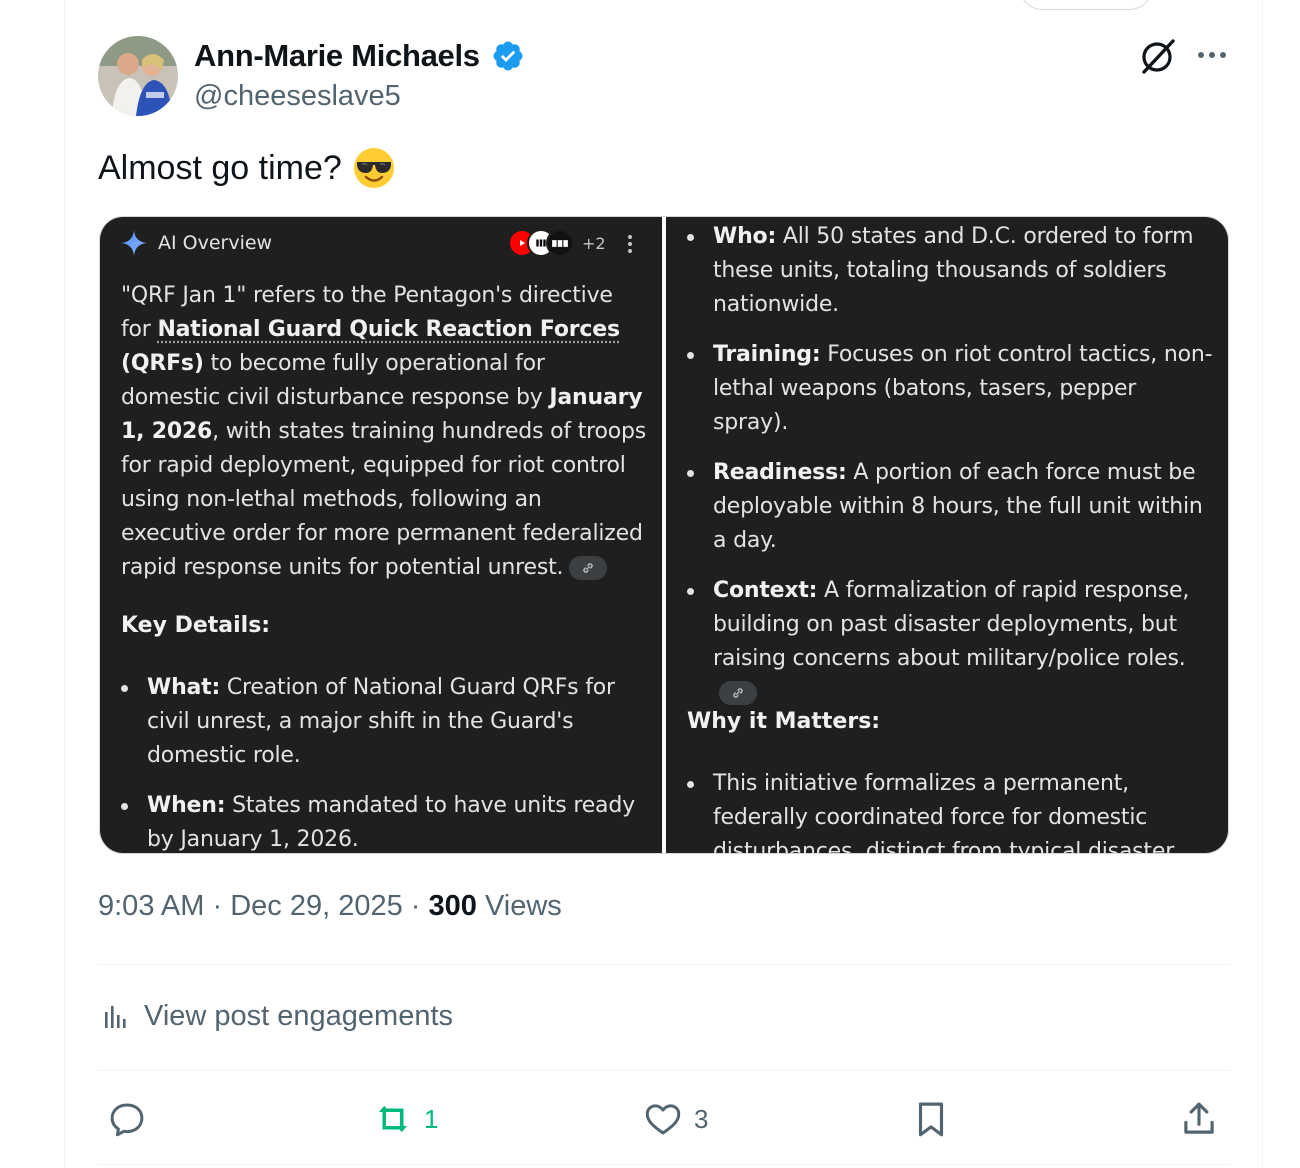 This screenshot has height=1168, width=1300. Describe the element at coordinates (745, 236) in the screenshot. I see `list-item-label: Who:` at that location.